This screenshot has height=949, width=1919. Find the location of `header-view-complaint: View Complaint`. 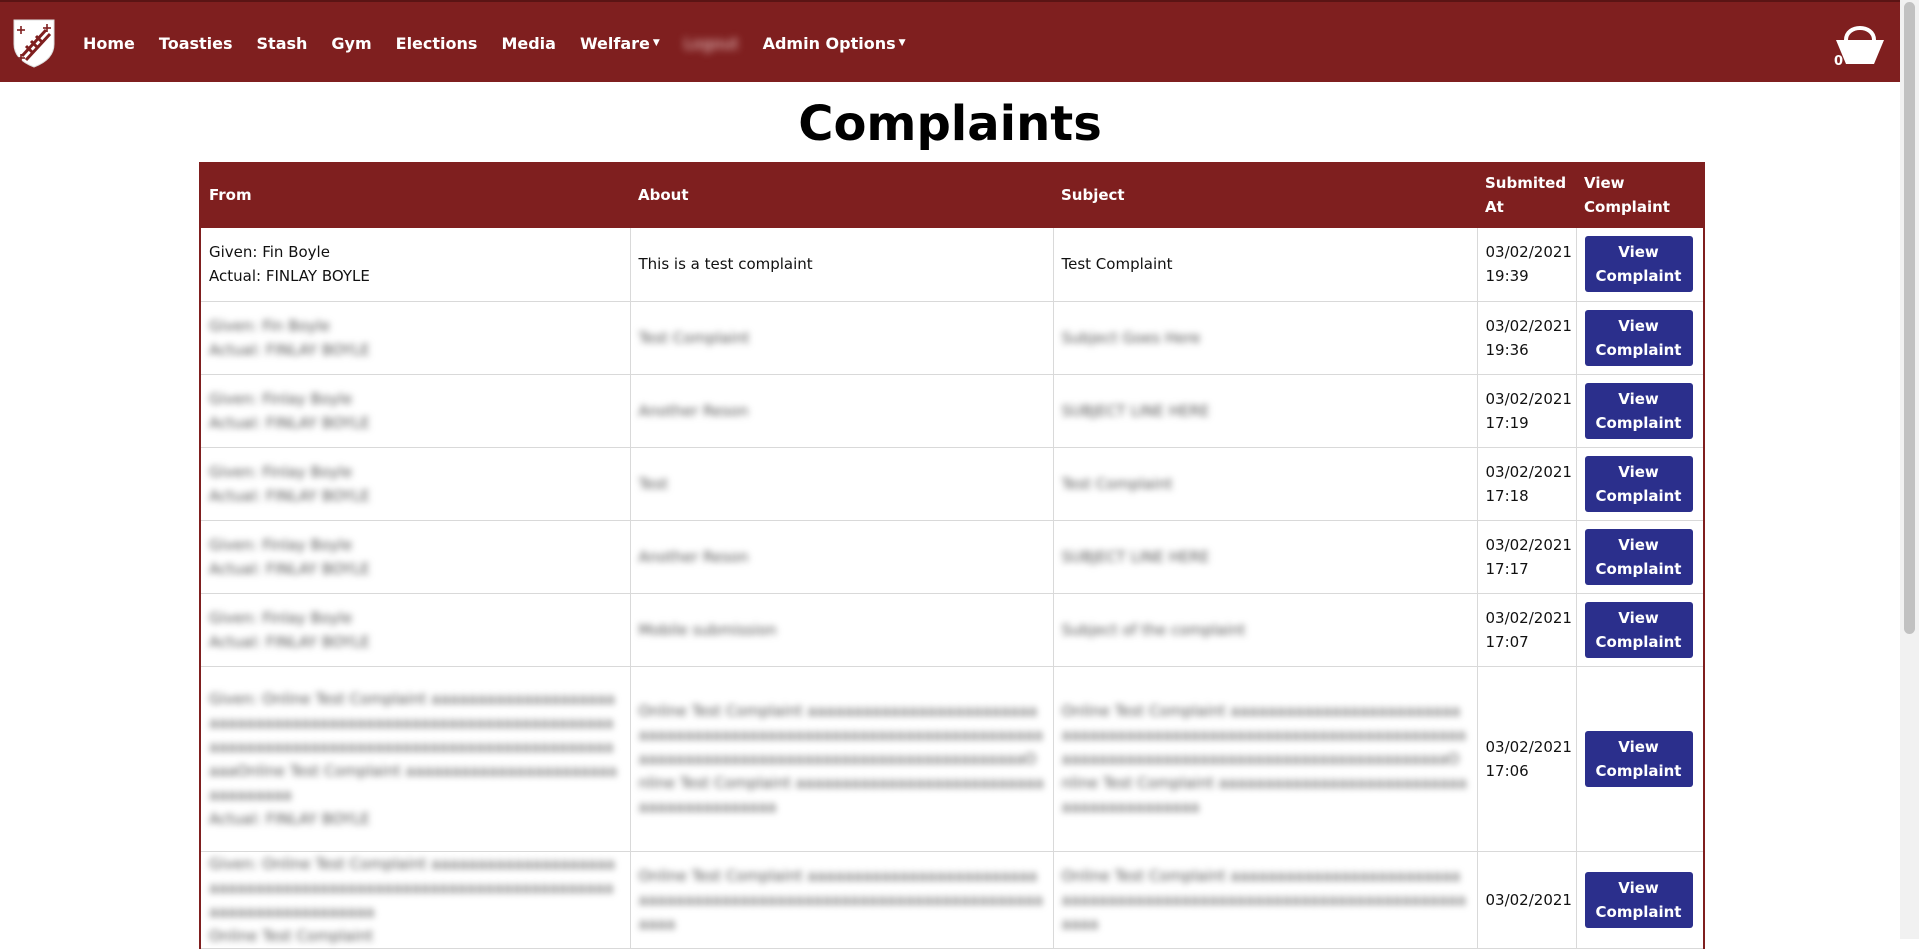

header-view-complaint: View Complaint is located at coordinates (1640, 195).